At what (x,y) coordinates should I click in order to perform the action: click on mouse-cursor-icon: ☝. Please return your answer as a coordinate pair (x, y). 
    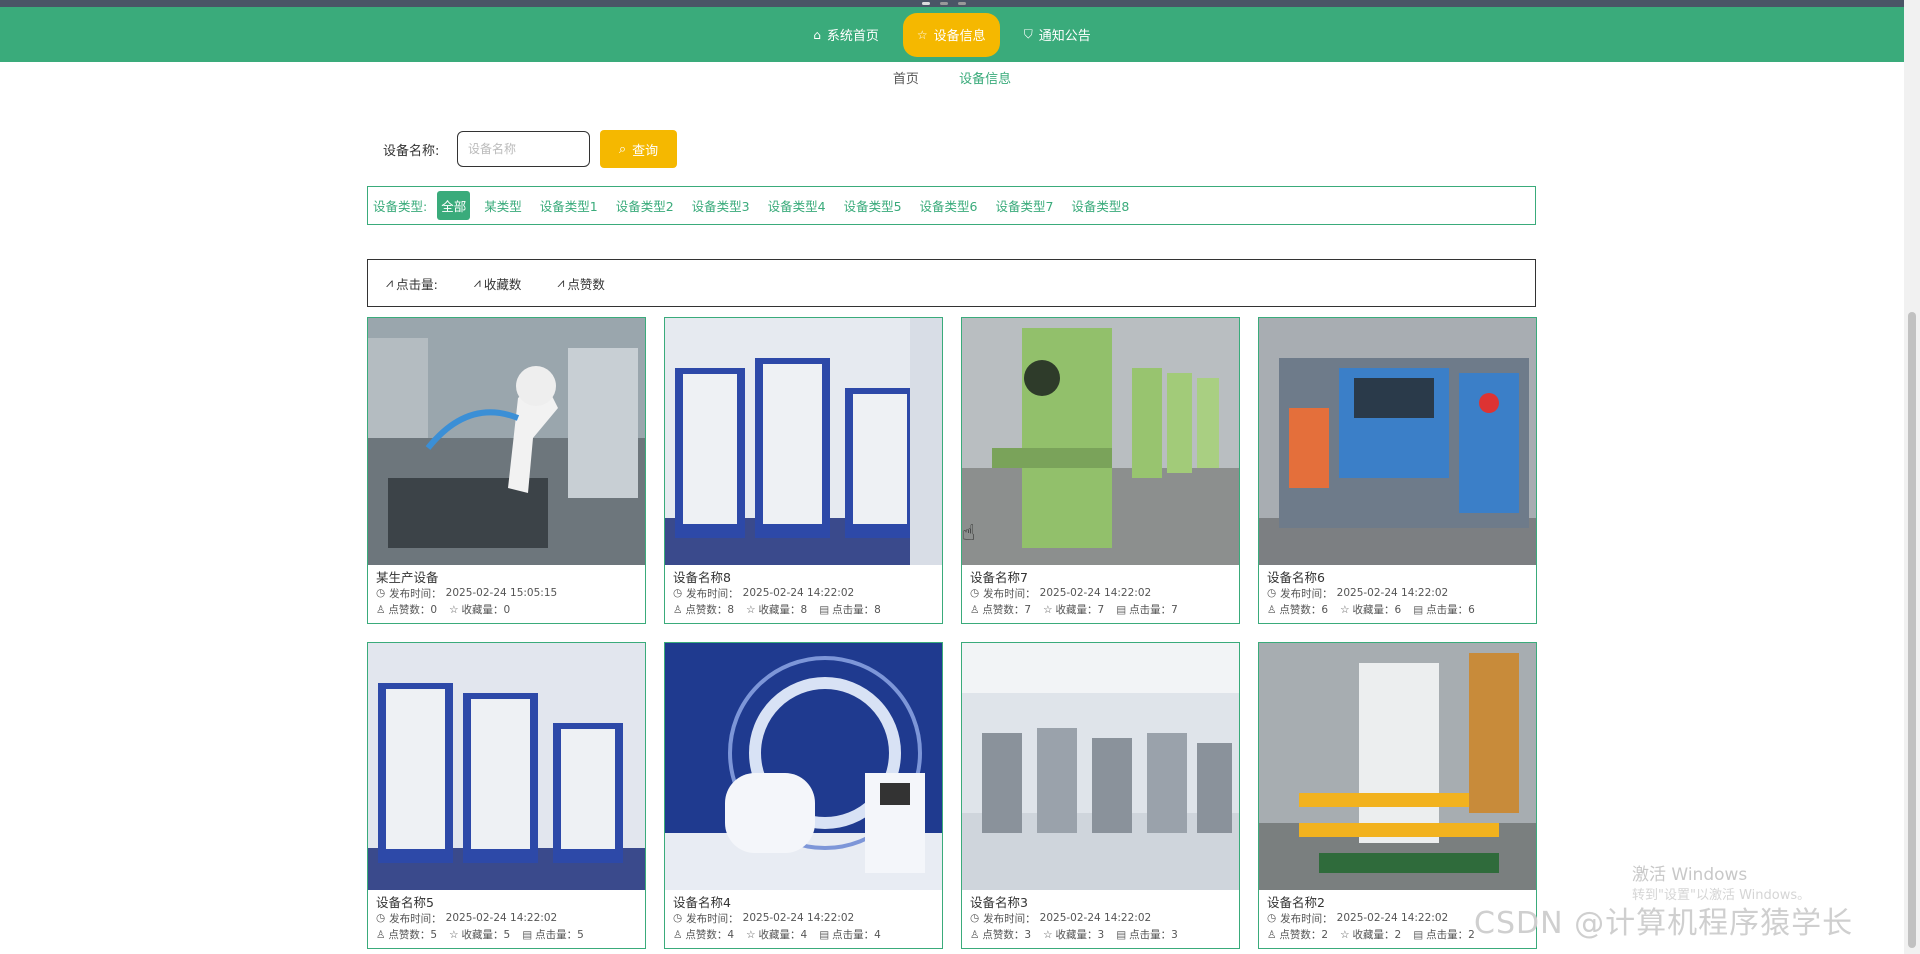
    Looking at the image, I should click on (969, 533).